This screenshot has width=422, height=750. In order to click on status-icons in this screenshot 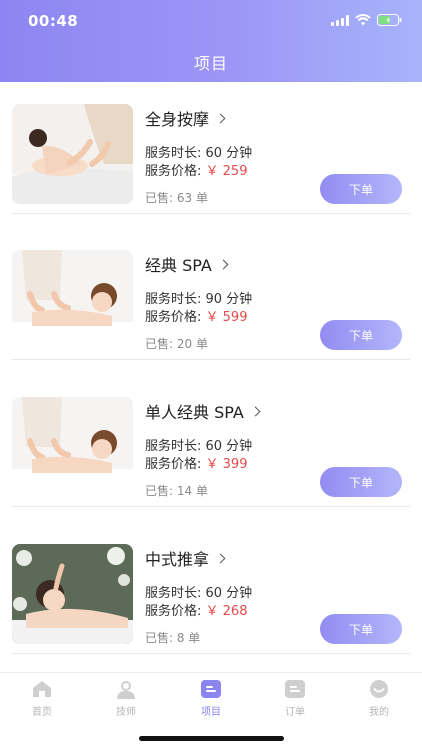, I will do `click(366, 20)`.